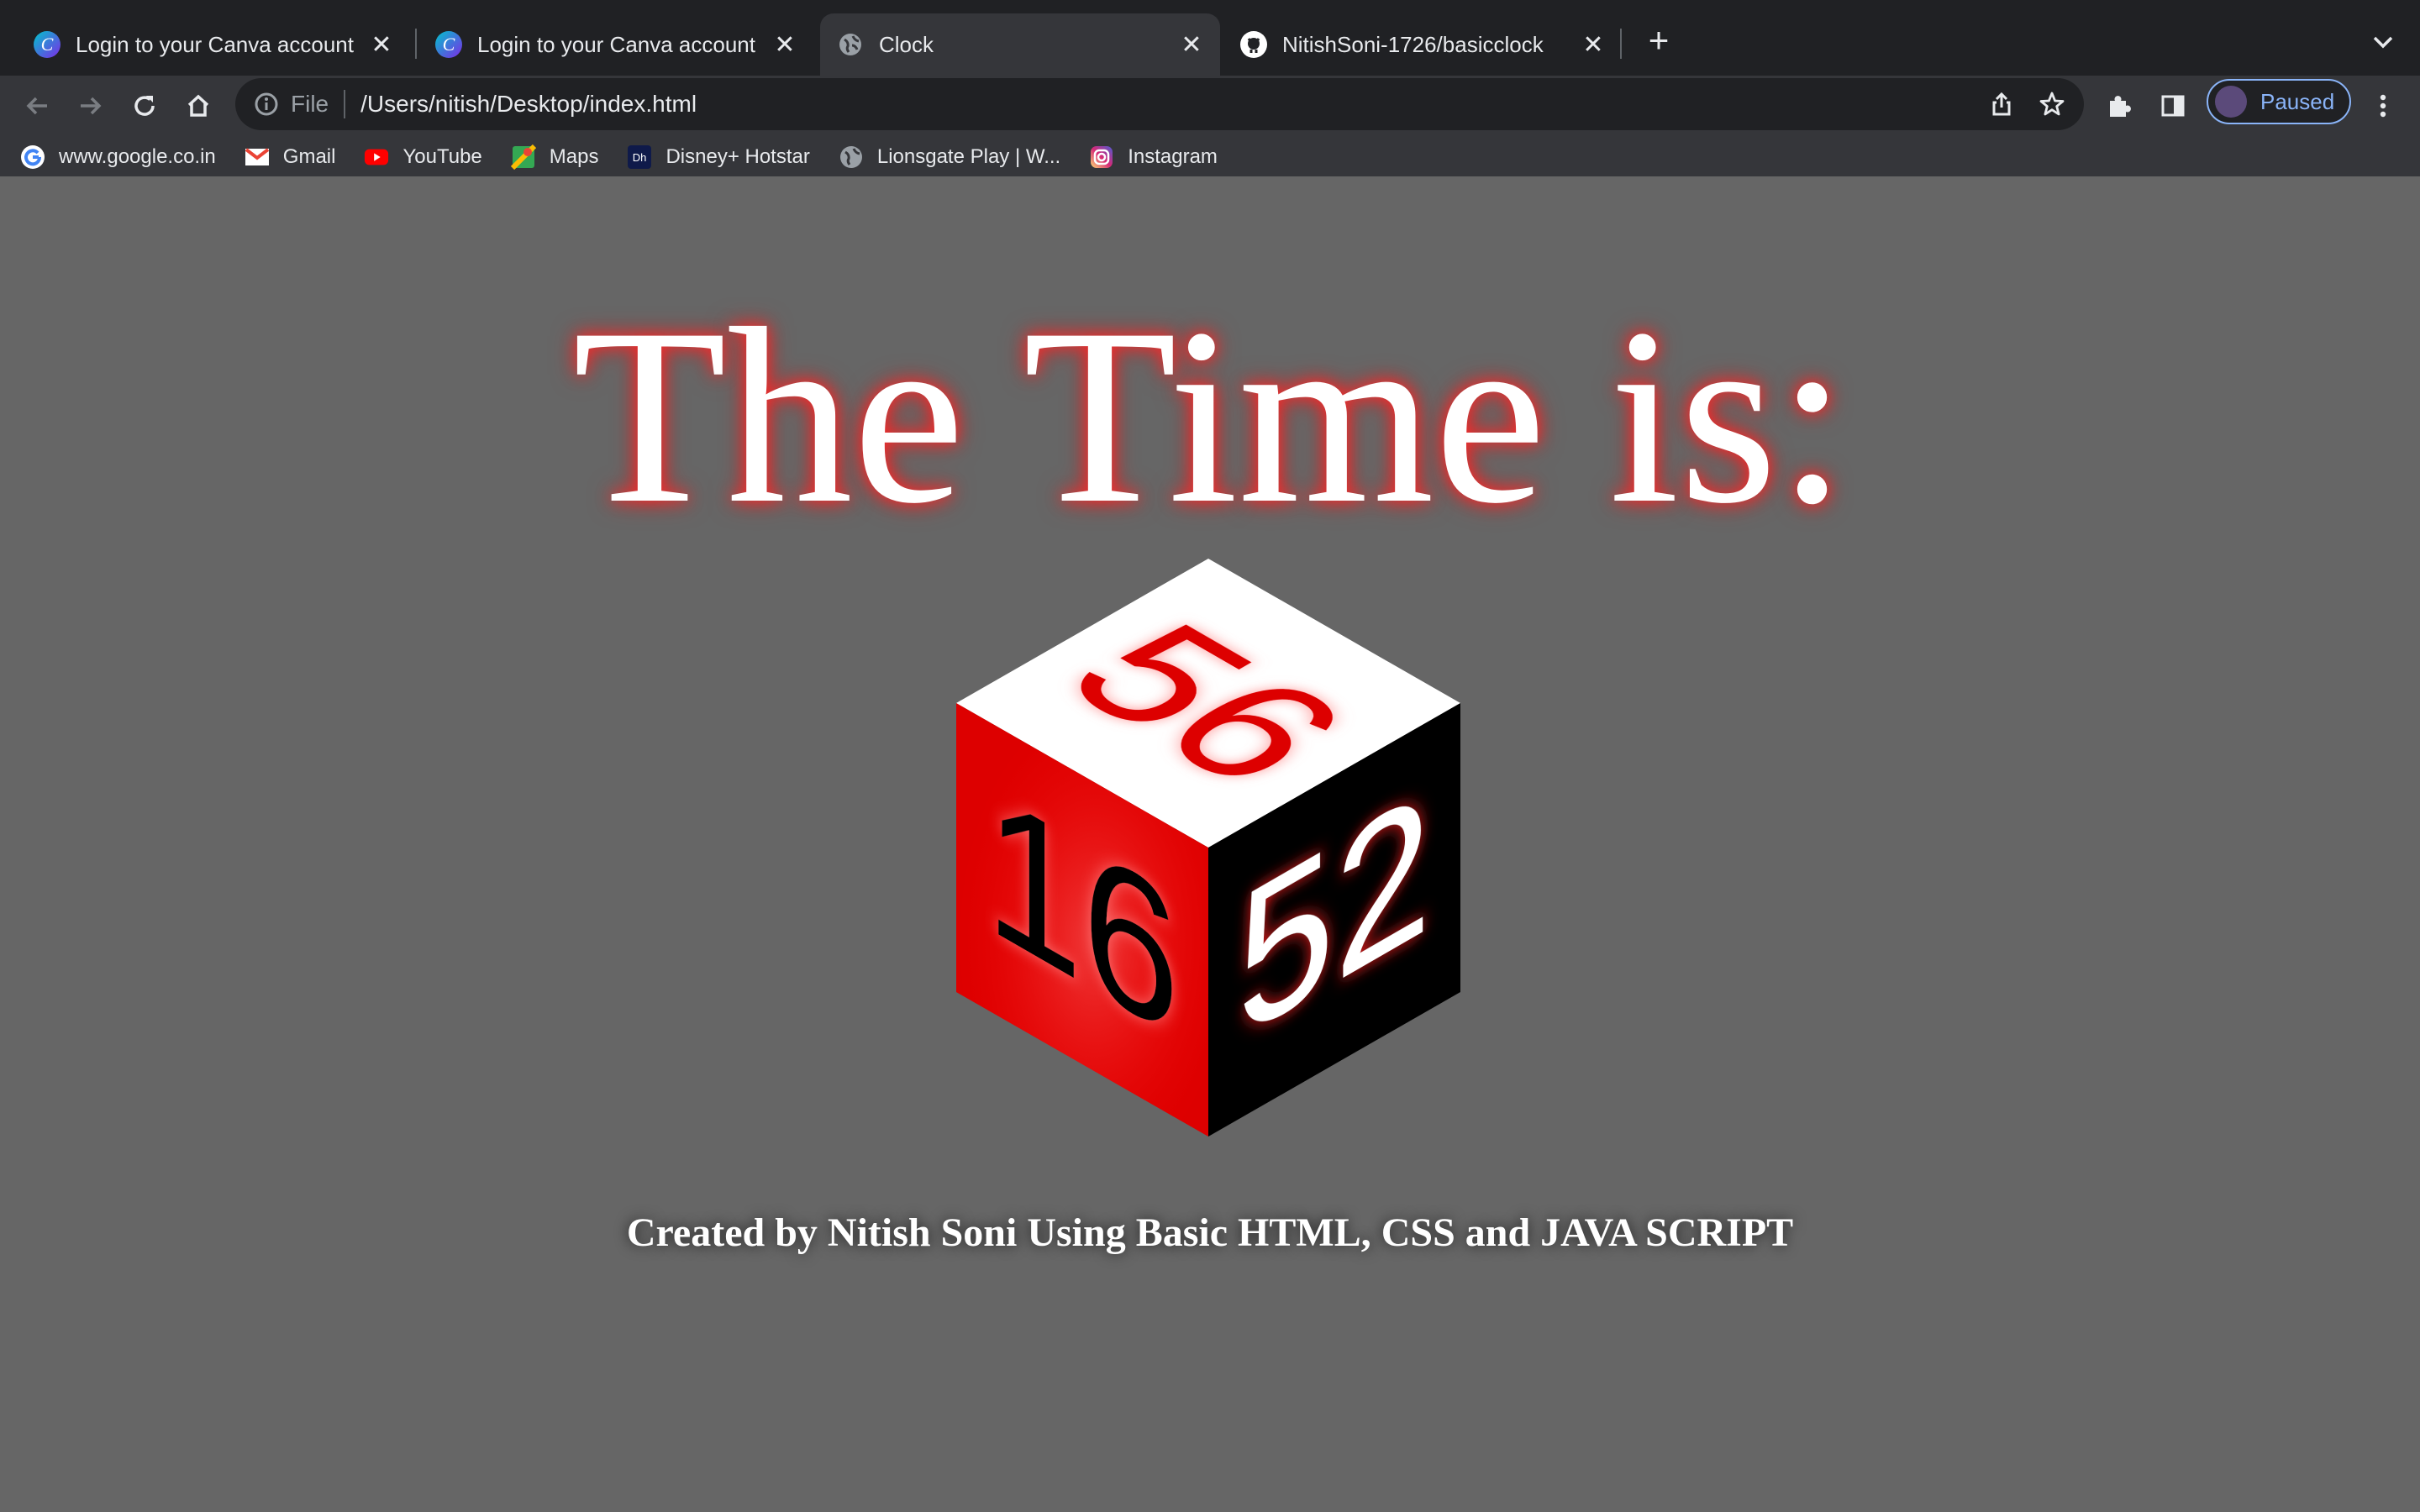  I want to click on tab-canva-login-2: C Login to your Canva account ✕, so click(615, 44).